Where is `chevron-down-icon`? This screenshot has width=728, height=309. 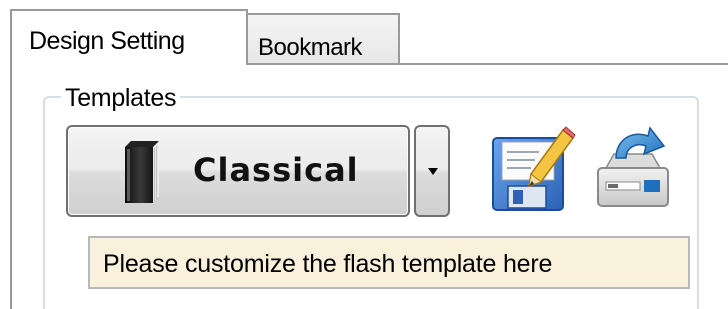
chevron-down-icon is located at coordinates (433, 171).